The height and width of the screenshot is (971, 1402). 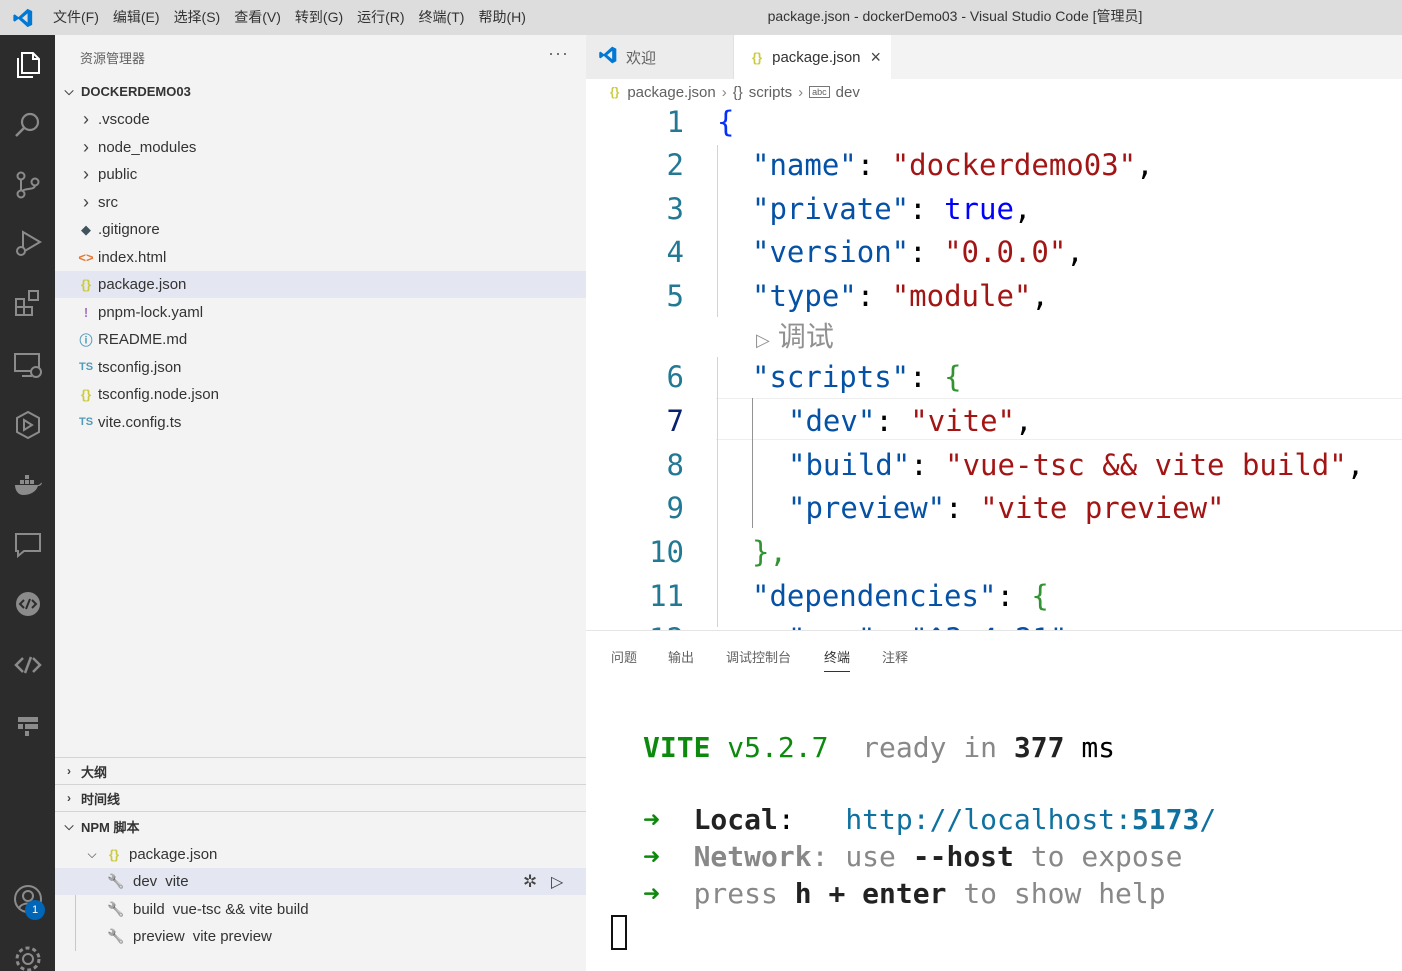 I want to click on file-item: ! pnpm-lock.yaml, so click(x=320, y=312).